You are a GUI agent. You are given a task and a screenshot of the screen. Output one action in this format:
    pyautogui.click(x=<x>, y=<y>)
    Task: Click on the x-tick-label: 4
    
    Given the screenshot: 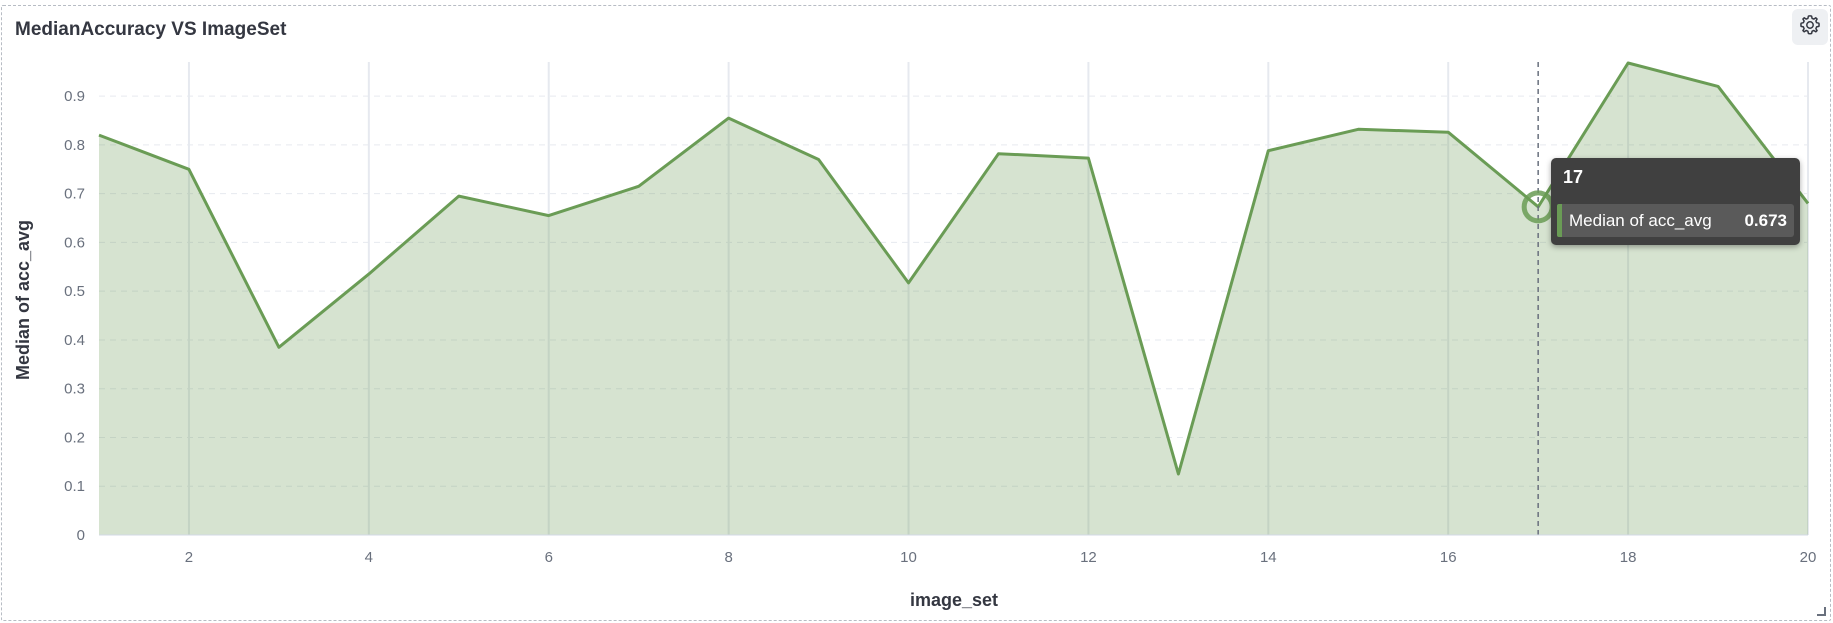 What is the action you would take?
    pyautogui.click(x=369, y=557)
    